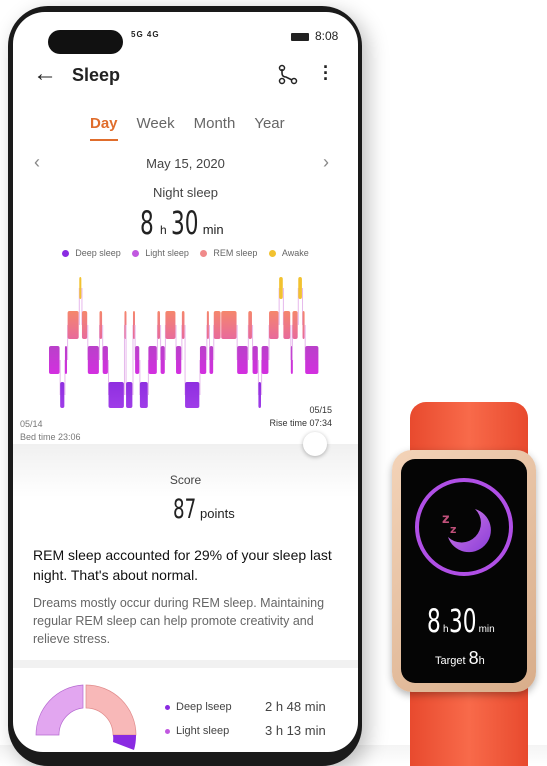  Describe the element at coordinates (217, 513) in the screenshot. I see `score-unit: points` at that location.